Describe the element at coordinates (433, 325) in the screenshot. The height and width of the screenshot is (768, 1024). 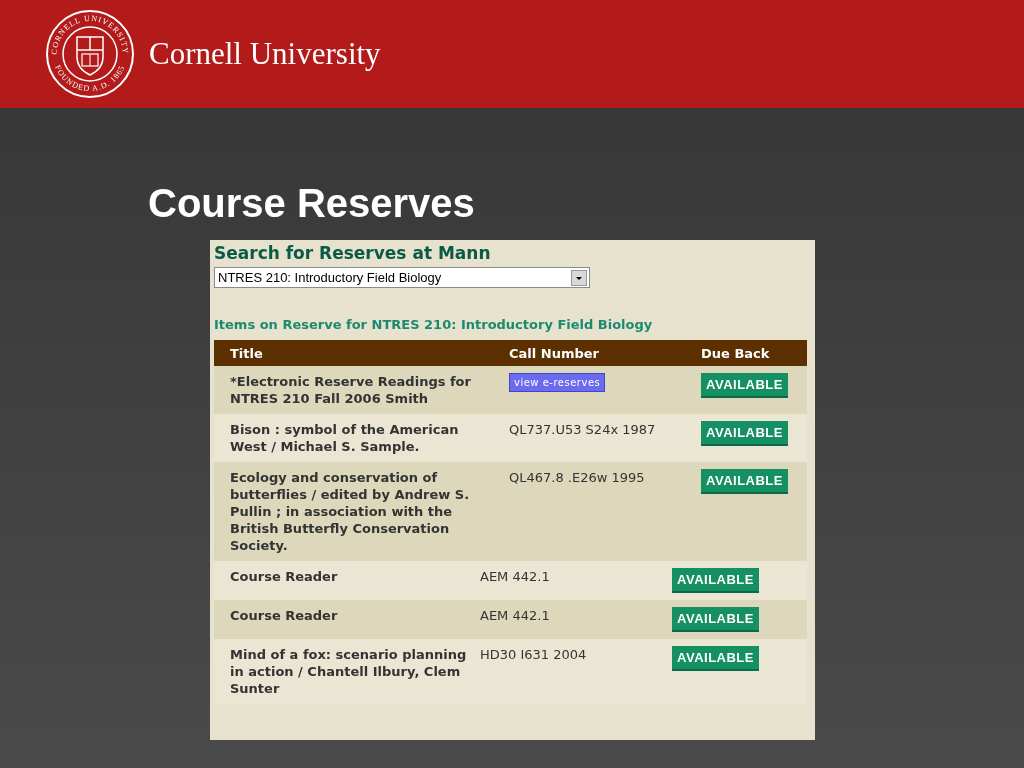
I see `reserve-list-heading: Items on Reserve for NTRES 210: Introductory Field Biology` at that location.